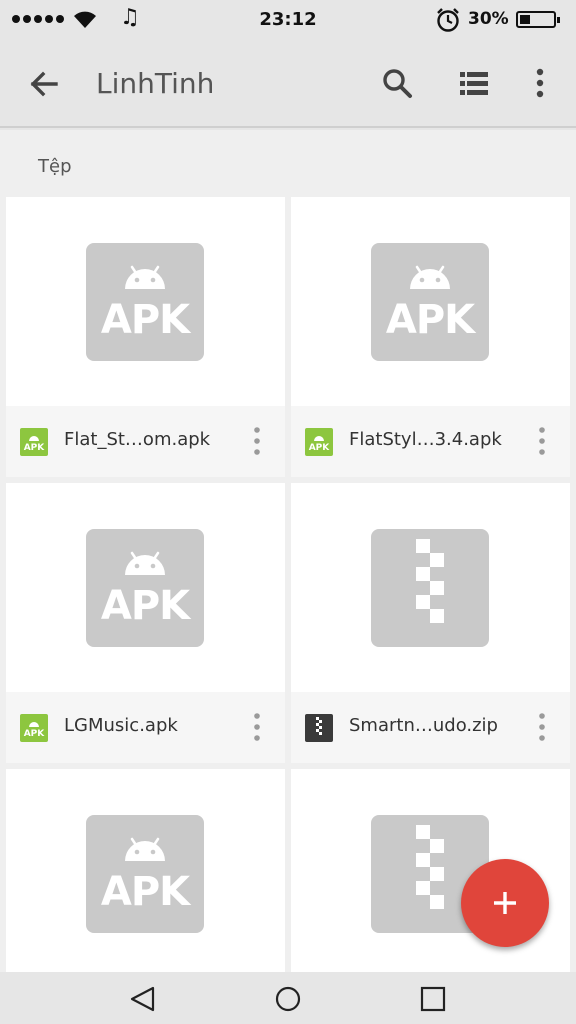 The height and width of the screenshot is (1024, 576). Describe the element at coordinates (137, 439) in the screenshot. I see `file-name: Flat_St…om.apk` at that location.